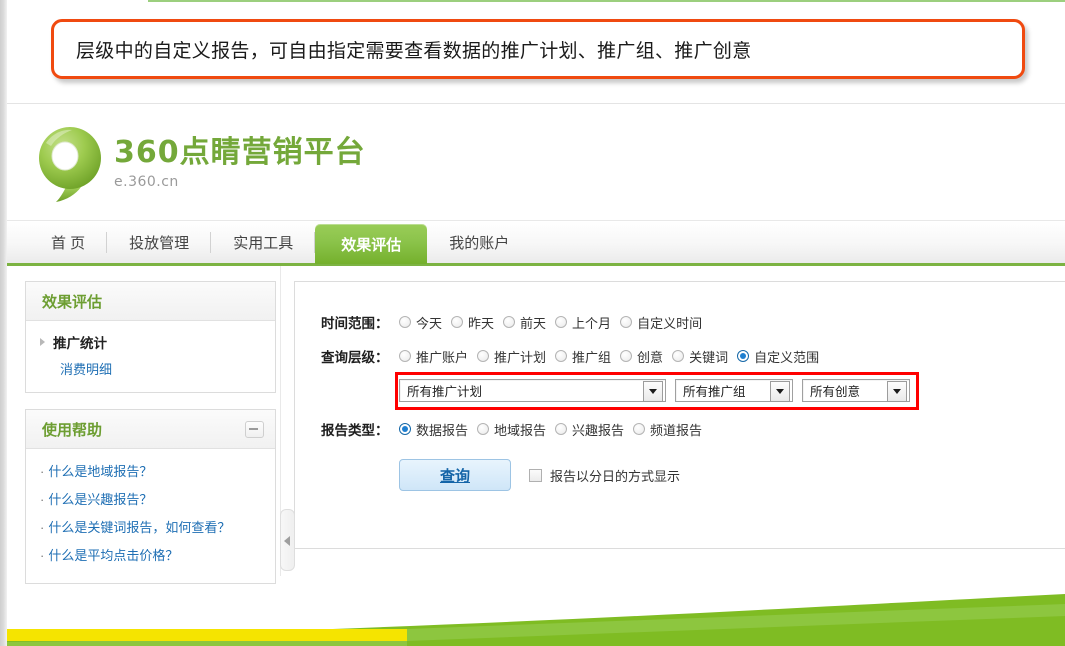  I want to click on tab-home-label: 首 页, so click(68, 243).